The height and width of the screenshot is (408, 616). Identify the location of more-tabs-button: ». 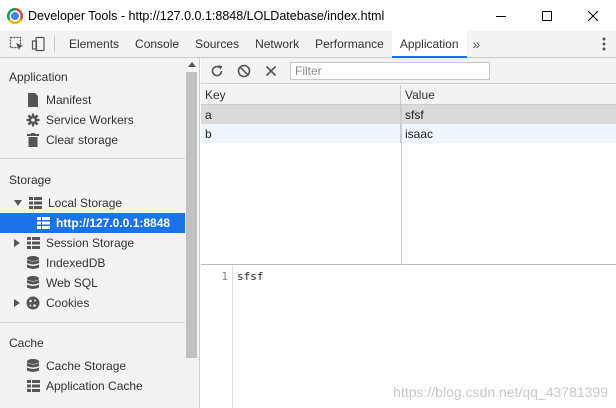
(477, 44).